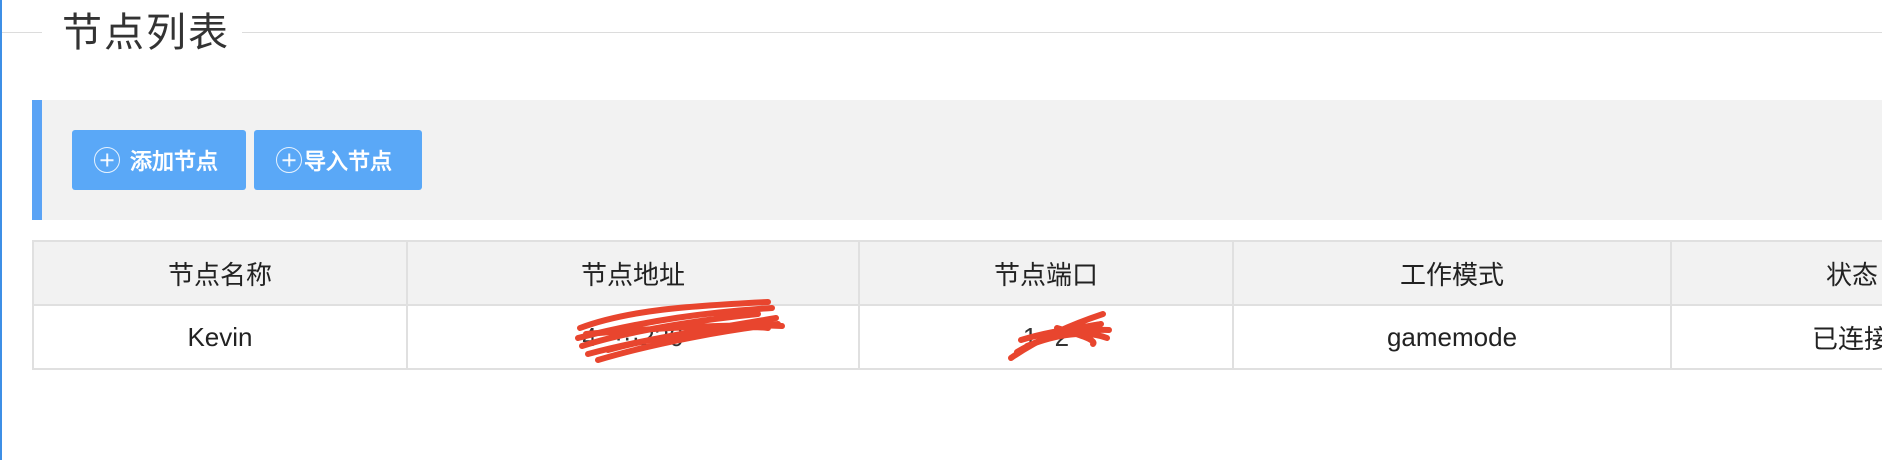 The image size is (1882, 460). I want to click on column-header-status-label: 状态, so click(1851, 275).